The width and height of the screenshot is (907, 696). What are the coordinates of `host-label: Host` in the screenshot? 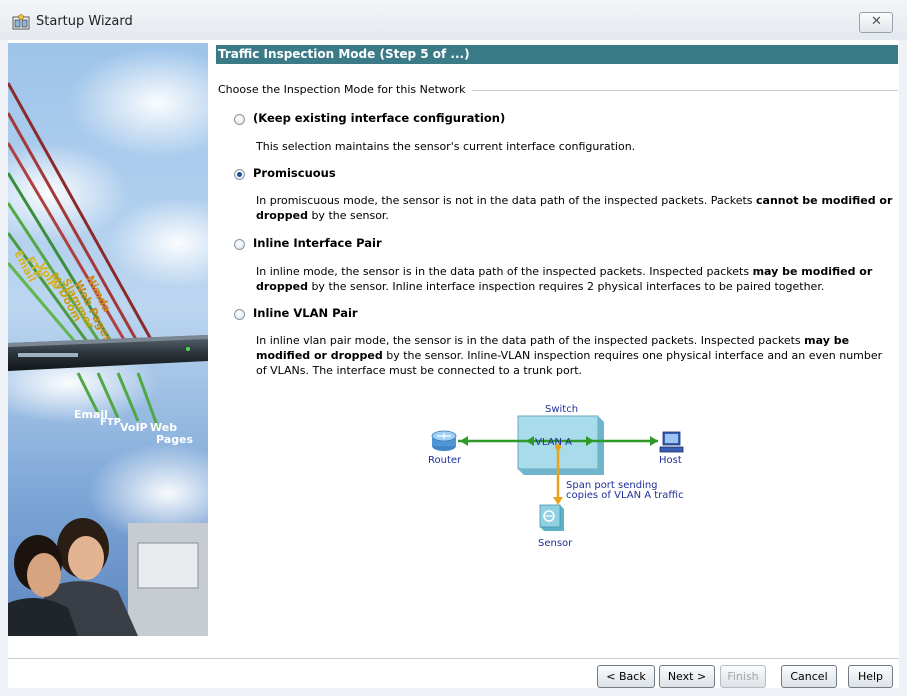 It's located at (670, 460).